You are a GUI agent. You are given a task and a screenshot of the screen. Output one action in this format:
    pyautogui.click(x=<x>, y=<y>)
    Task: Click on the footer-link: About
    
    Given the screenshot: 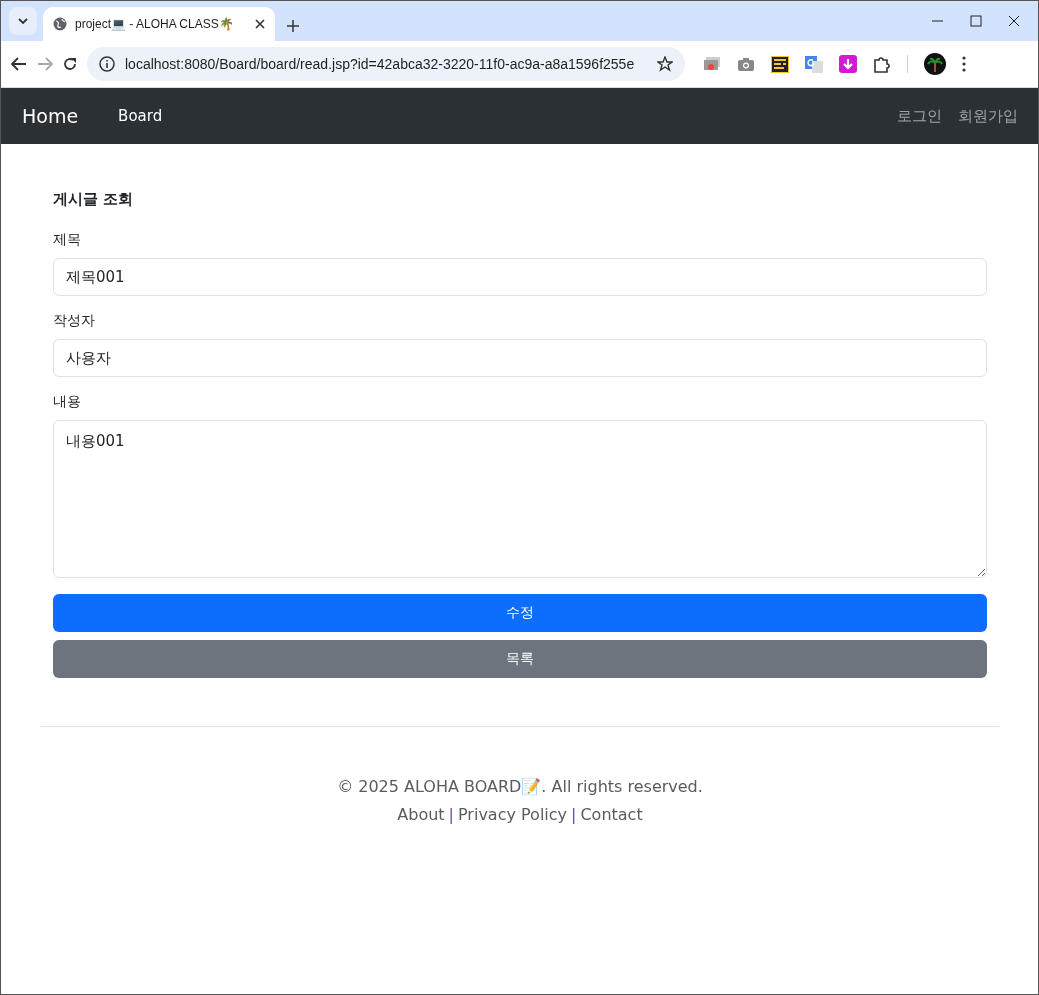 What is the action you would take?
    pyautogui.click(x=421, y=814)
    